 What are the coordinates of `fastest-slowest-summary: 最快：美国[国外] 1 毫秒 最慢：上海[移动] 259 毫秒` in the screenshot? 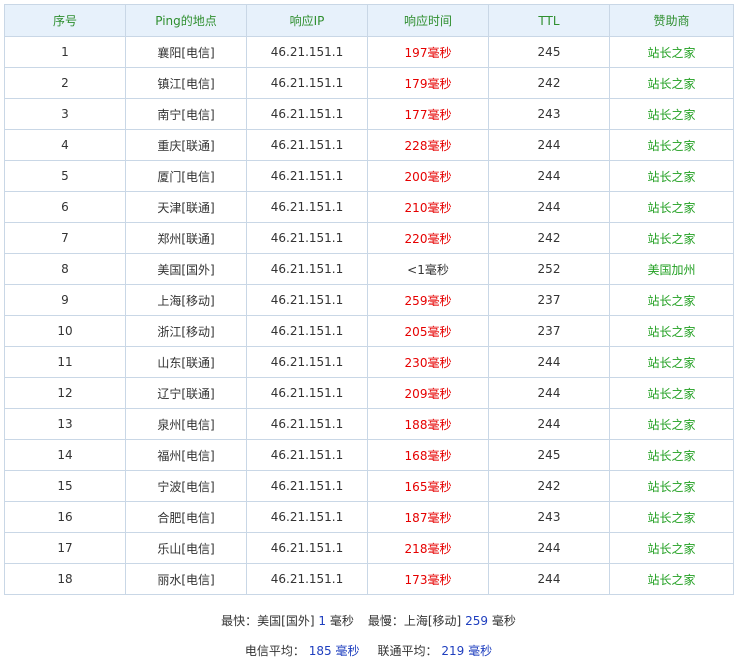 It's located at (368, 620).